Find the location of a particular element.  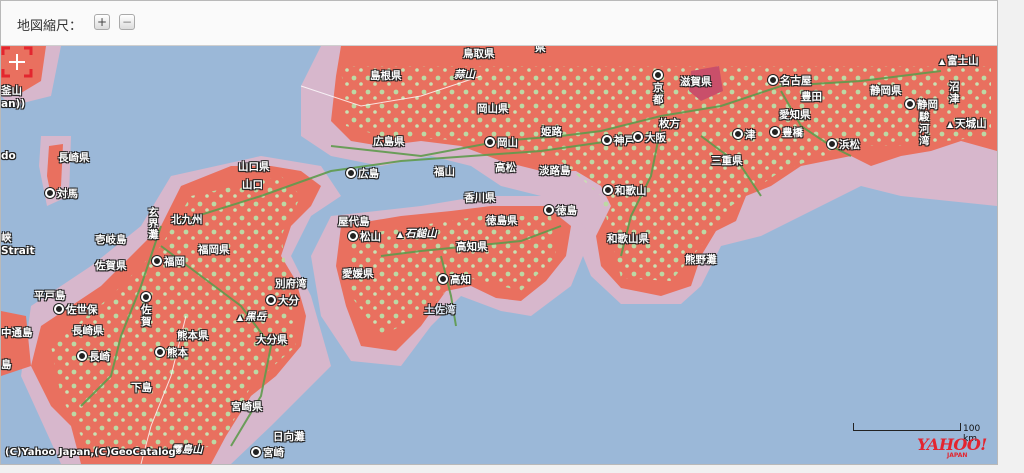

label-ishizuchi: 石鎚山 is located at coordinates (417, 233).